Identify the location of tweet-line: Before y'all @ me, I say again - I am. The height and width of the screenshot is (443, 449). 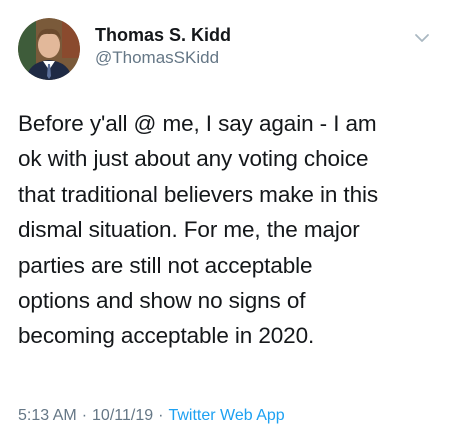
(197, 123).